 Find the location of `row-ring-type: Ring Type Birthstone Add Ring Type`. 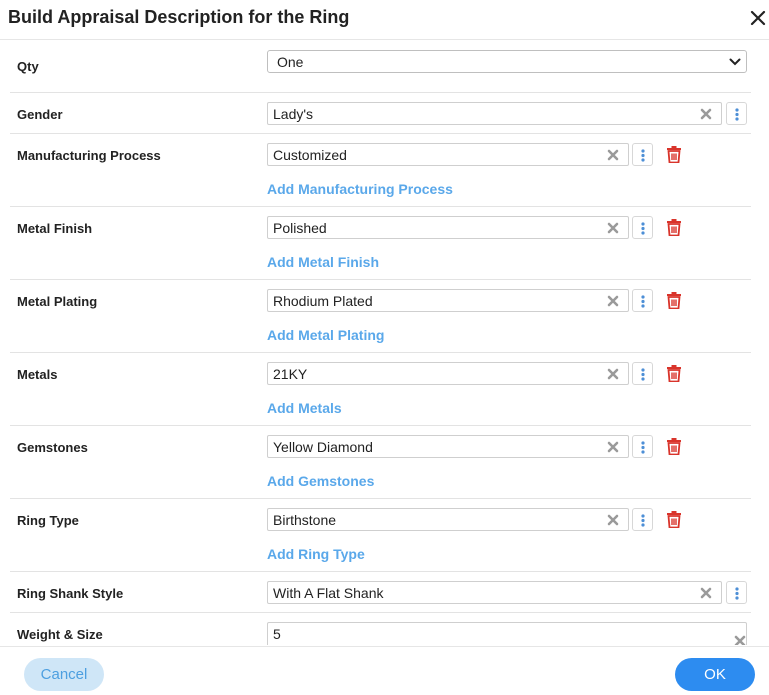

row-ring-type: Ring Type Birthstone Add Ring Type is located at coordinates (380, 535).